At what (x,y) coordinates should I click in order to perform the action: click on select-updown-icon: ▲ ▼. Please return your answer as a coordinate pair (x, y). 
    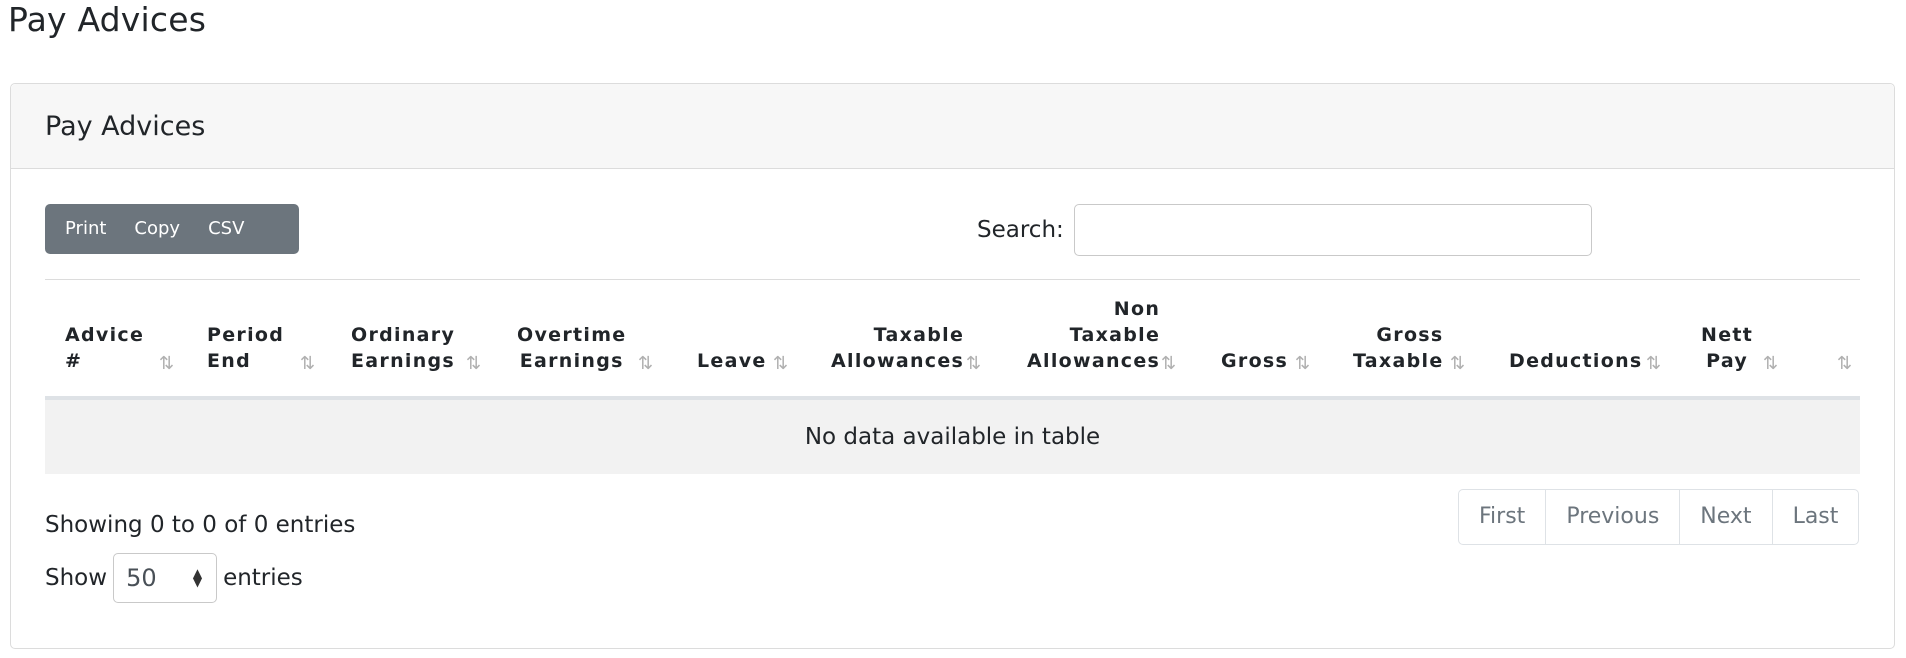
    Looking at the image, I should click on (197, 577).